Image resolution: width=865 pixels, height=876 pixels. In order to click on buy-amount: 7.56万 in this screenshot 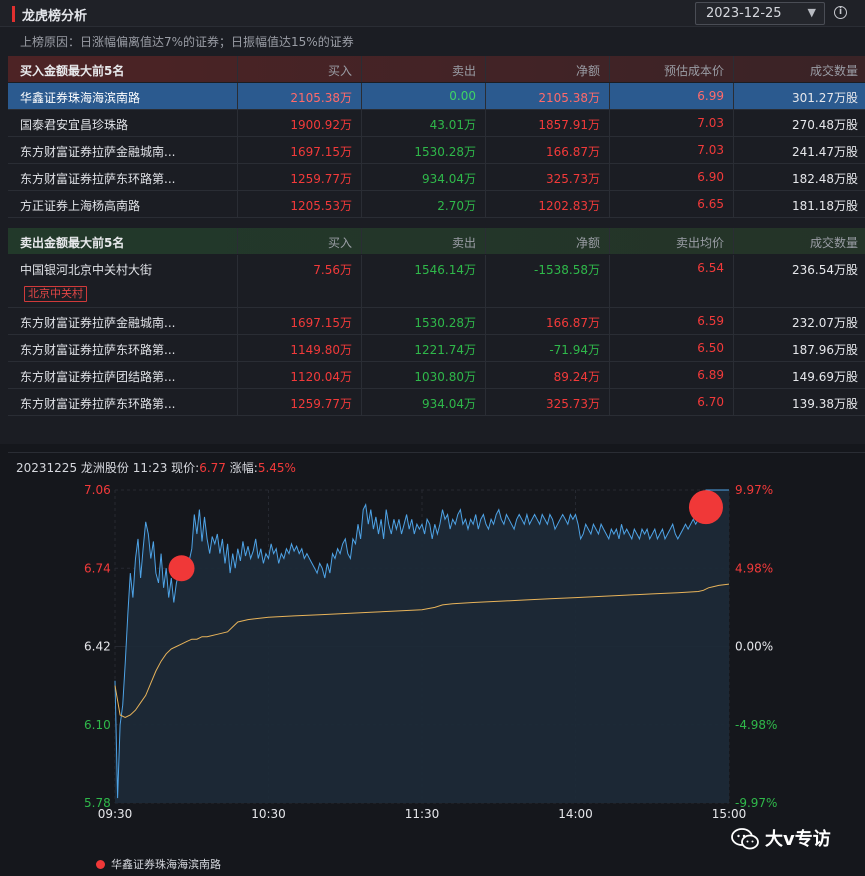, I will do `click(332, 270)`.